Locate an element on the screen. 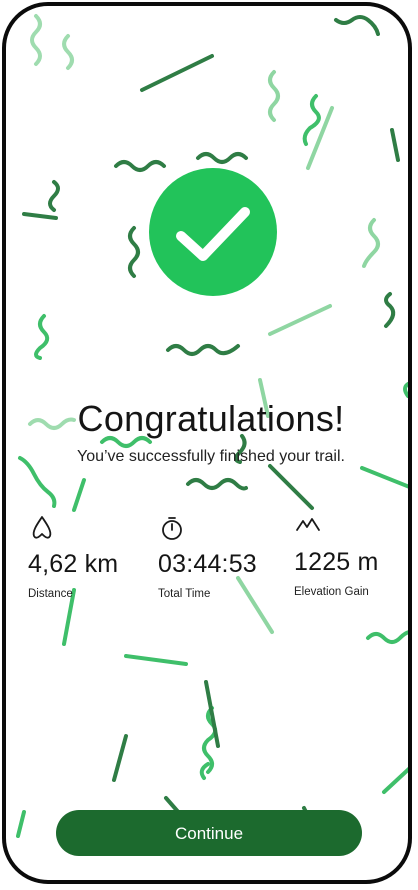  page-subtitle: You’ve successfully finished your trail. is located at coordinates (211, 456).